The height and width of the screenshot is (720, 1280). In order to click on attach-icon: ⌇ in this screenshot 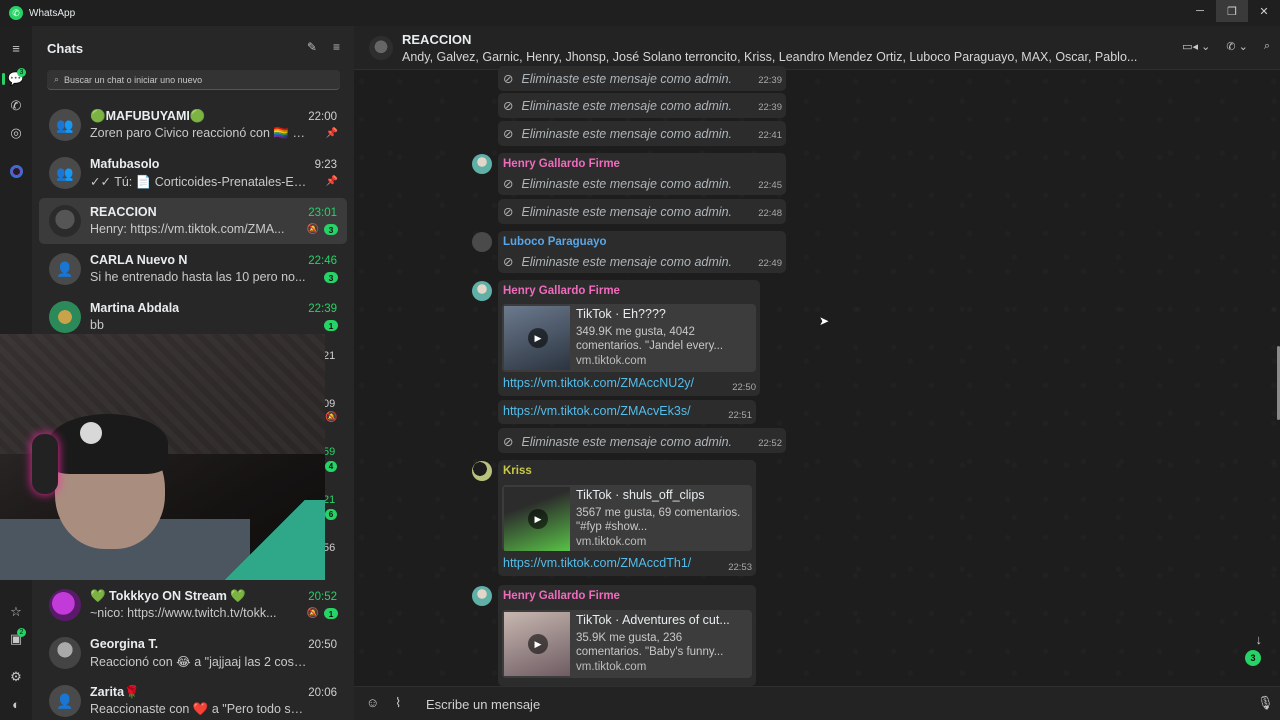, I will do `click(398, 703)`.